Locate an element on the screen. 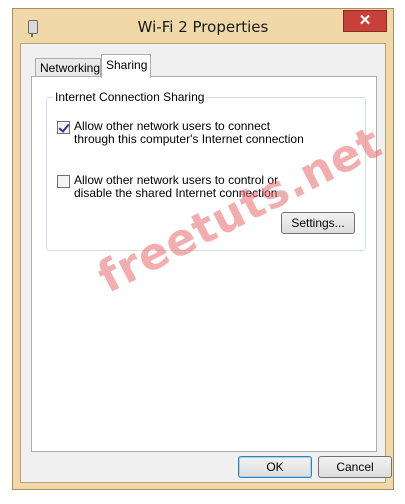  allow-connect-checkbox is located at coordinates (63, 127).